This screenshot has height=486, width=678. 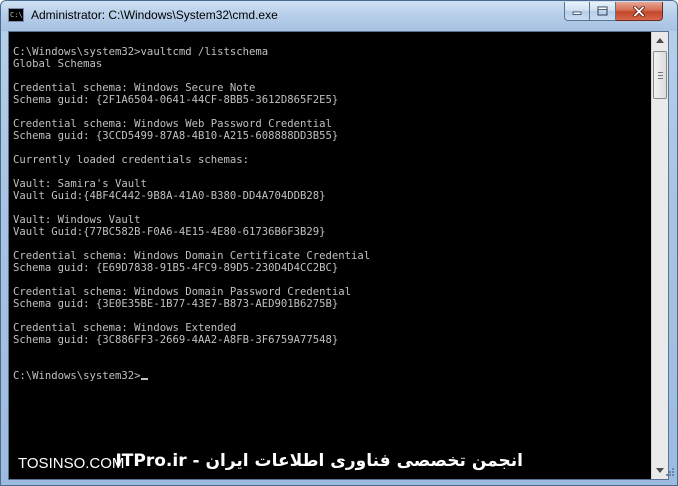 What do you see at coordinates (16, 15) in the screenshot?
I see `cmd-icon: C:\` at bounding box center [16, 15].